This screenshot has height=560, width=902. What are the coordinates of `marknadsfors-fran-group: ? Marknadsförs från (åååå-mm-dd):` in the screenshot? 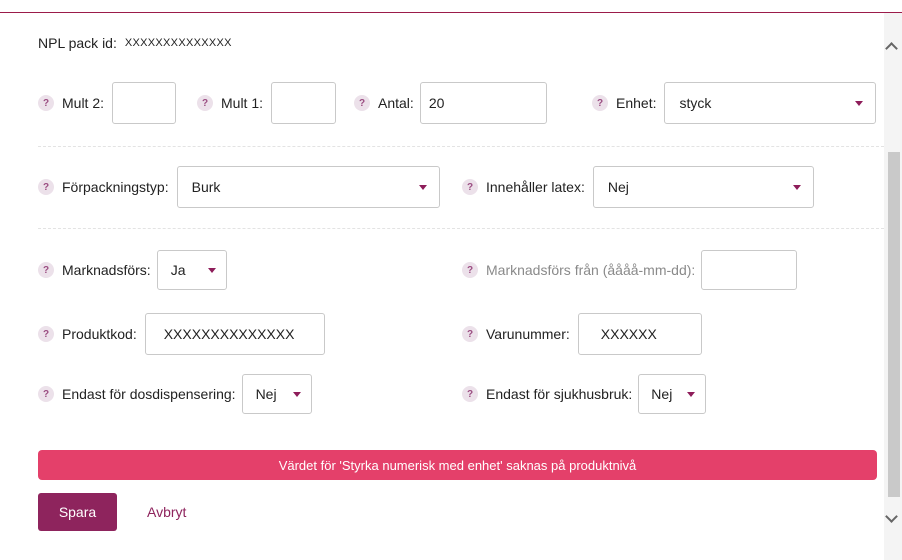 It's located at (630, 270).